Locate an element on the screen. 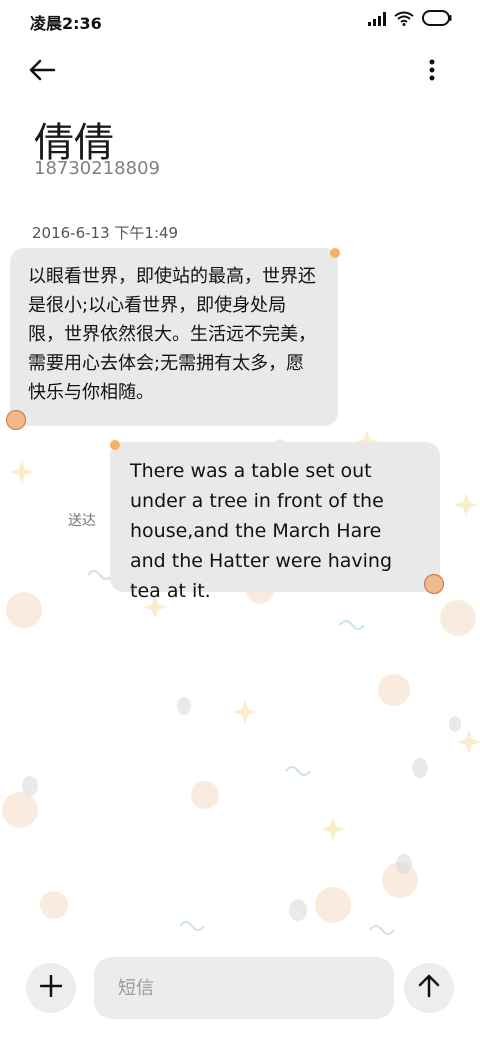 This screenshot has height=1040, width=480. composer-bar is located at coordinates (240, 995).